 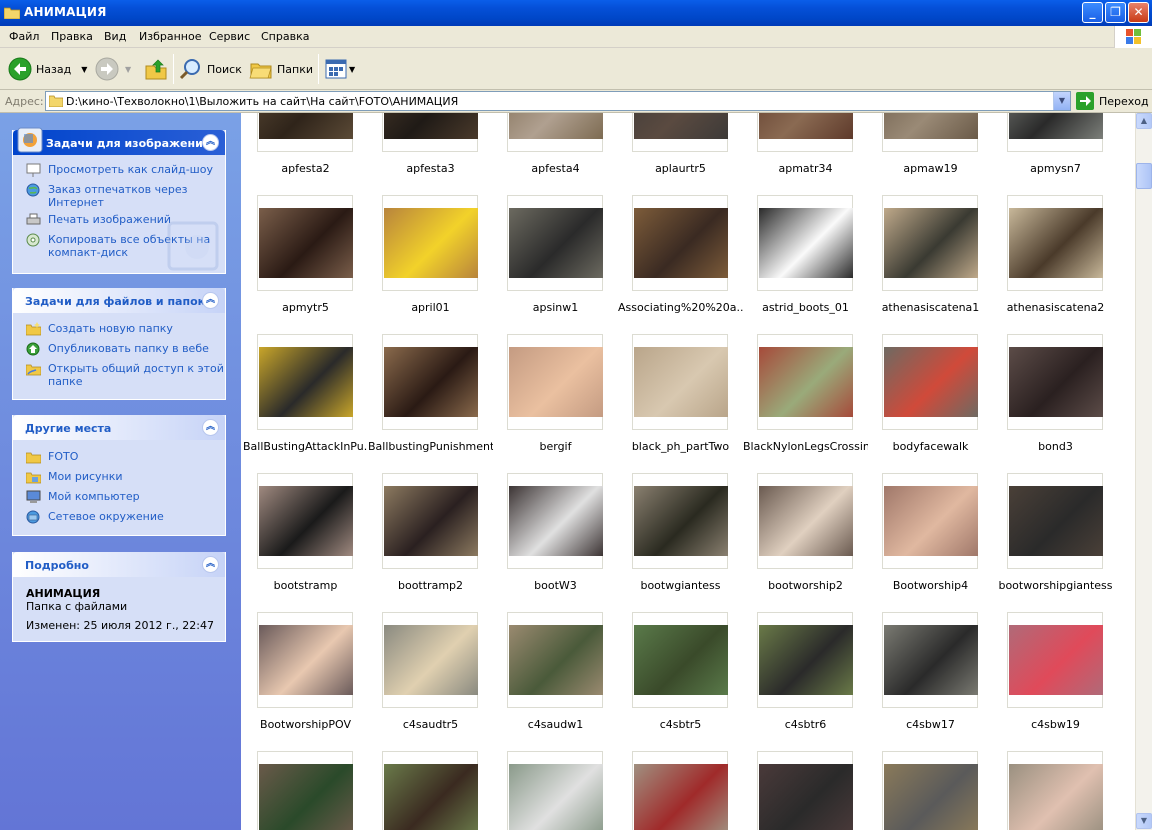 I want to click on details-header: Подробно ︽, so click(x=119, y=564).